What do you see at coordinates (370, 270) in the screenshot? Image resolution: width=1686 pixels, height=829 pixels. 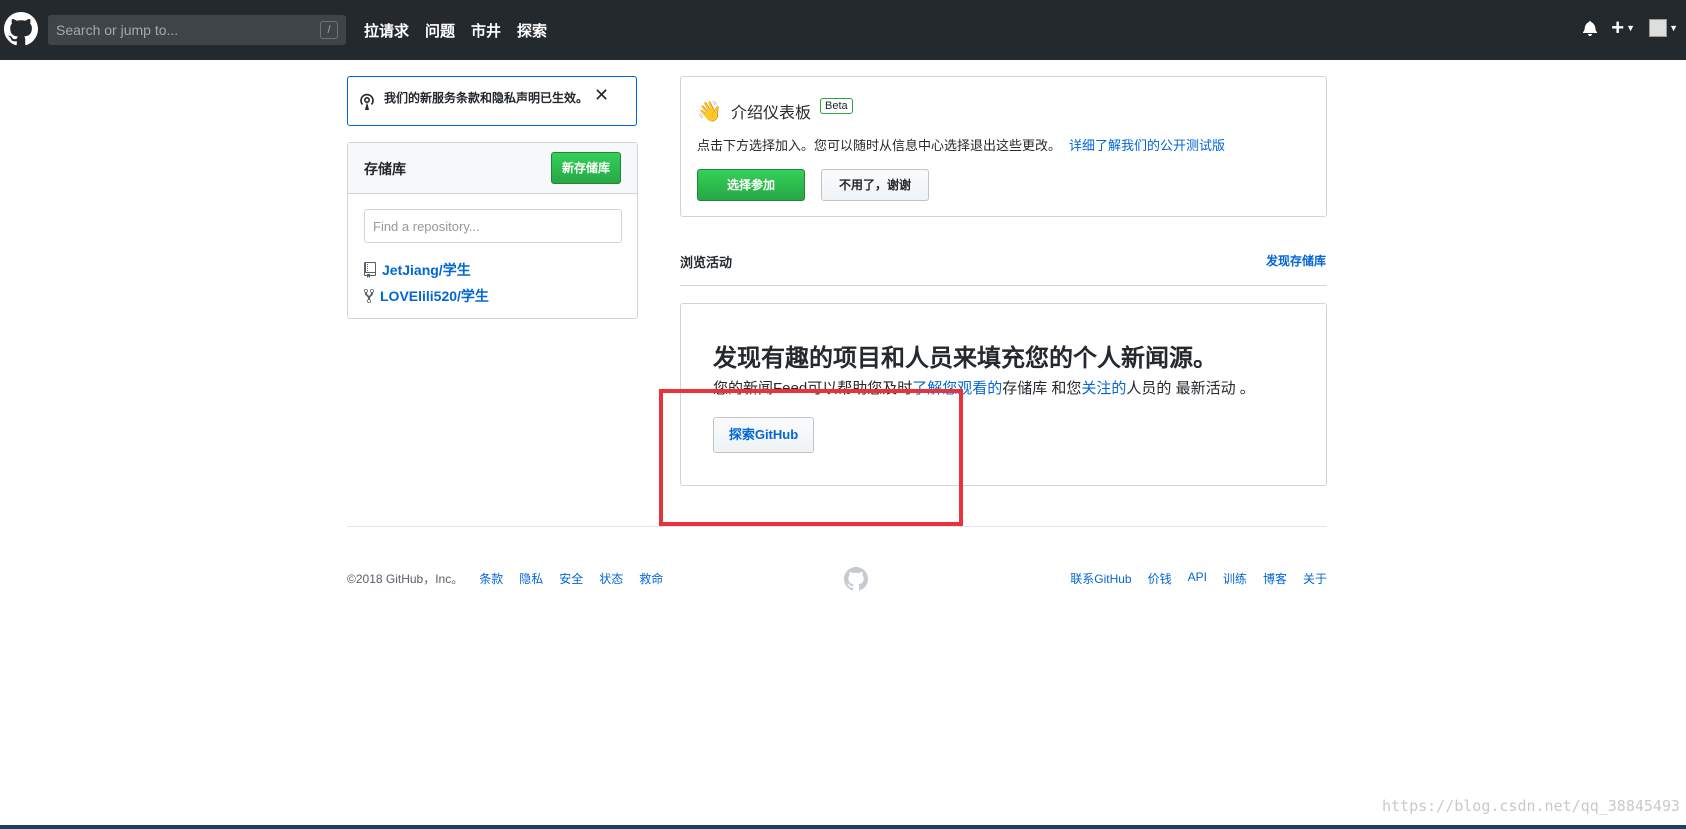 I see `repo-icon` at bounding box center [370, 270].